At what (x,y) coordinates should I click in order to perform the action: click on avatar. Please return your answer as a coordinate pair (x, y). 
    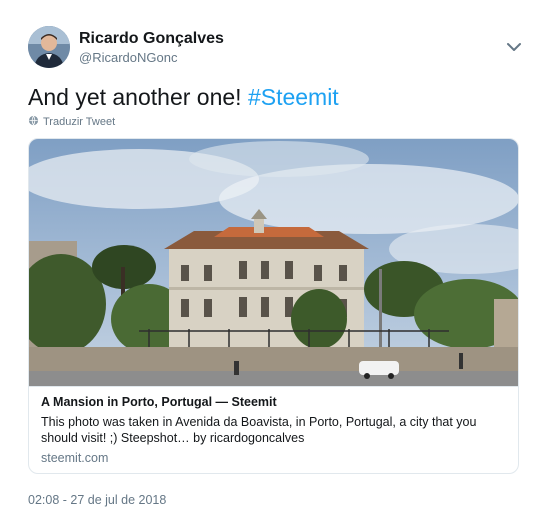
    Looking at the image, I should click on (49, 47).